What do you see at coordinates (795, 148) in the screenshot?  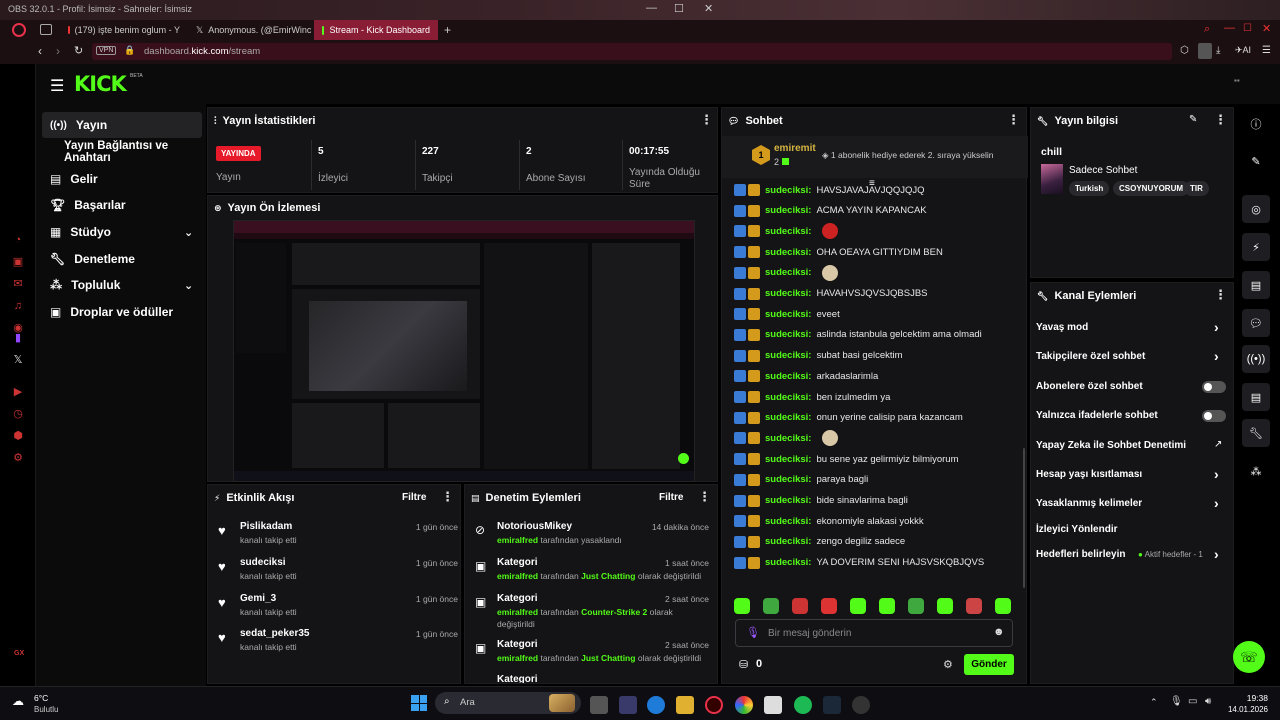 I see `pinned-user: emiremit` at bounding box center [795, 148].